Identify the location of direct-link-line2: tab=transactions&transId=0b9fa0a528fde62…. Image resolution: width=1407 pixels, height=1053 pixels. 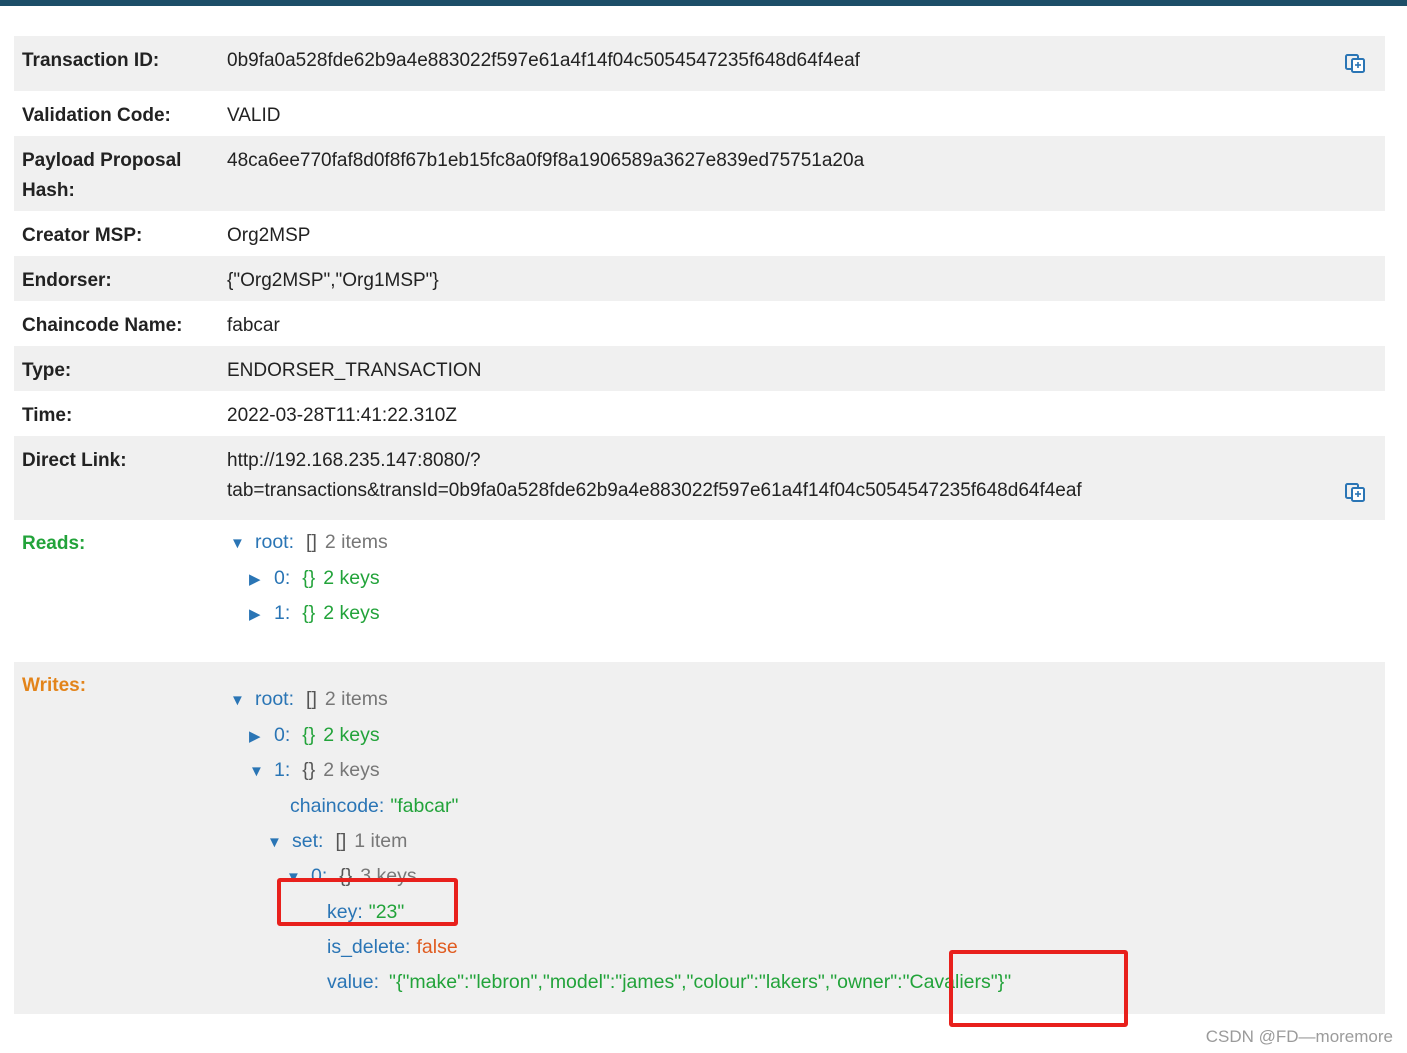
(654, 490).